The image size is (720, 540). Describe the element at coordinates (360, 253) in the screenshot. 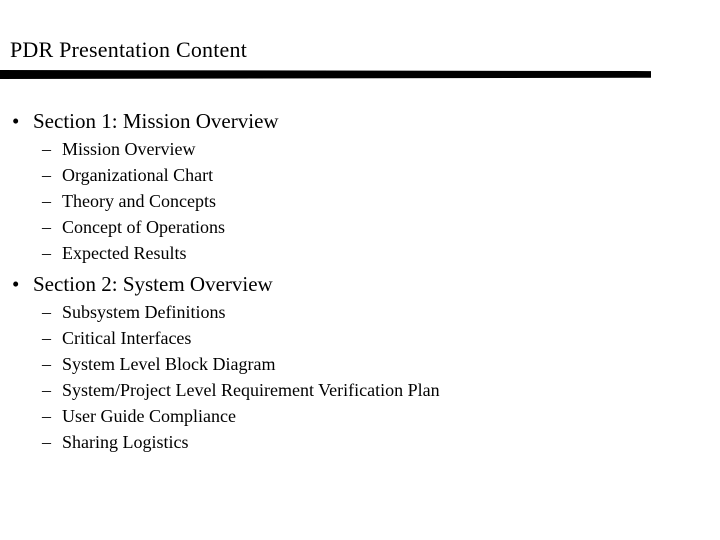

I see `list-item: – Expected Results` at that location.